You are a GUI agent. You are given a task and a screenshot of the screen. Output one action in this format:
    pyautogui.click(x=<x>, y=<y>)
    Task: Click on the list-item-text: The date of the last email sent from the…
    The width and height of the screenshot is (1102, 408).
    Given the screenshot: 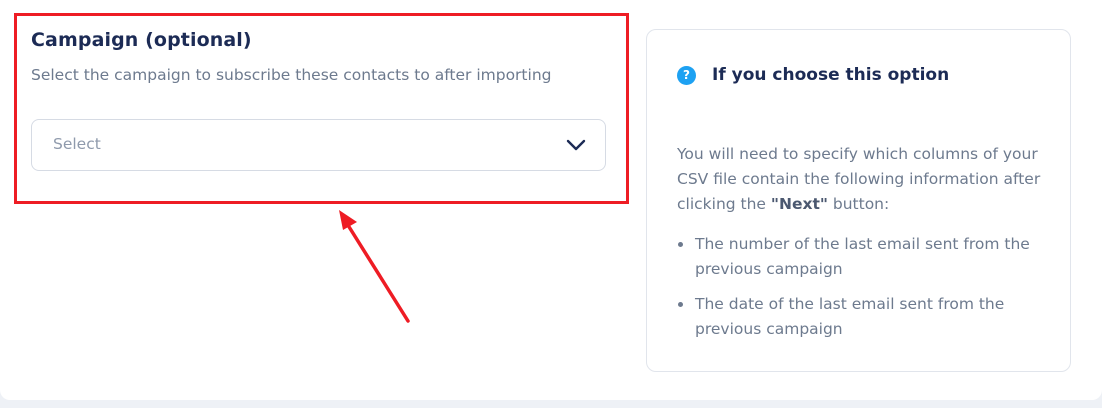 What is the action you would take?
    pyautogui.click(x=850, y=316)
    